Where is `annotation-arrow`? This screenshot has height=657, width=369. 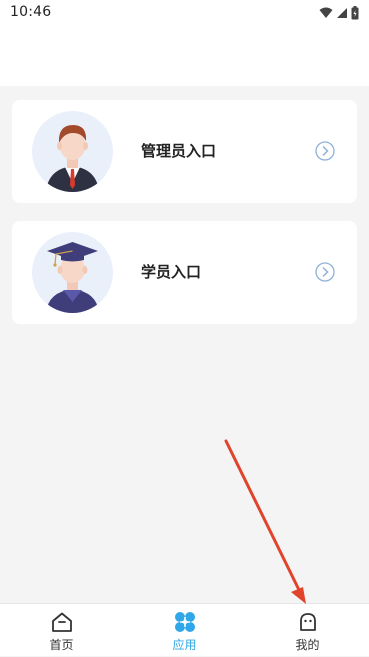 annotation-arrow is located at coordinates (265, 521).